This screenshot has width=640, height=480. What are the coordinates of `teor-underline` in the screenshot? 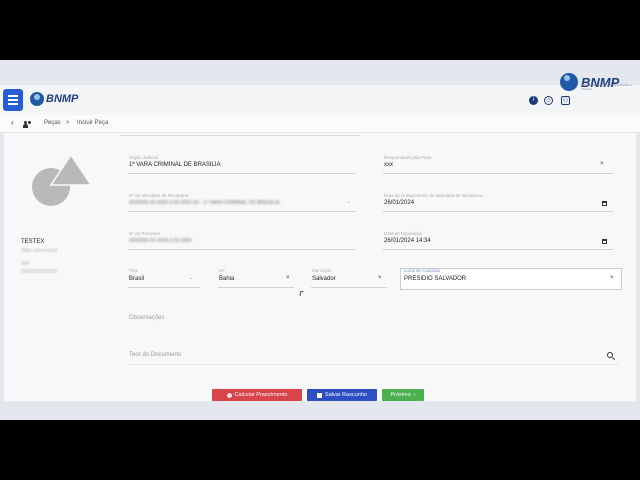 It's located at (373, 364).